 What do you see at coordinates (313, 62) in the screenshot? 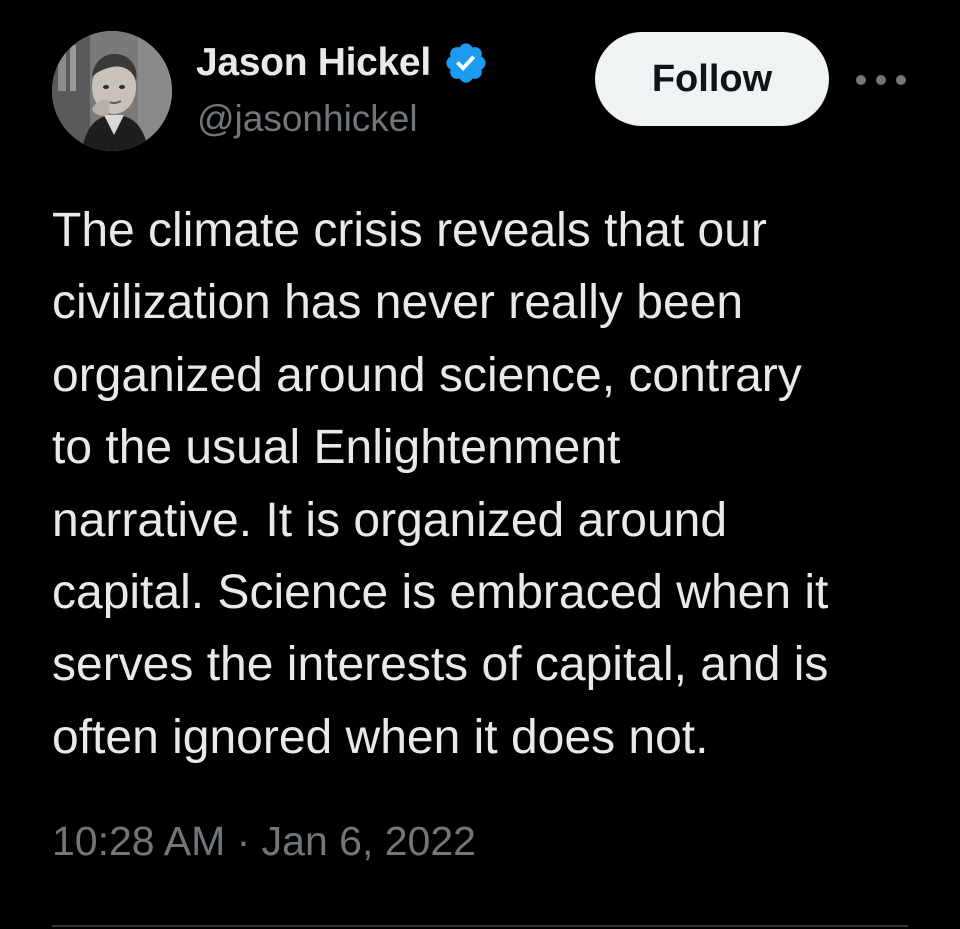
I see `author-name-text: Jason Hickel` at bounding box center [313, 62].